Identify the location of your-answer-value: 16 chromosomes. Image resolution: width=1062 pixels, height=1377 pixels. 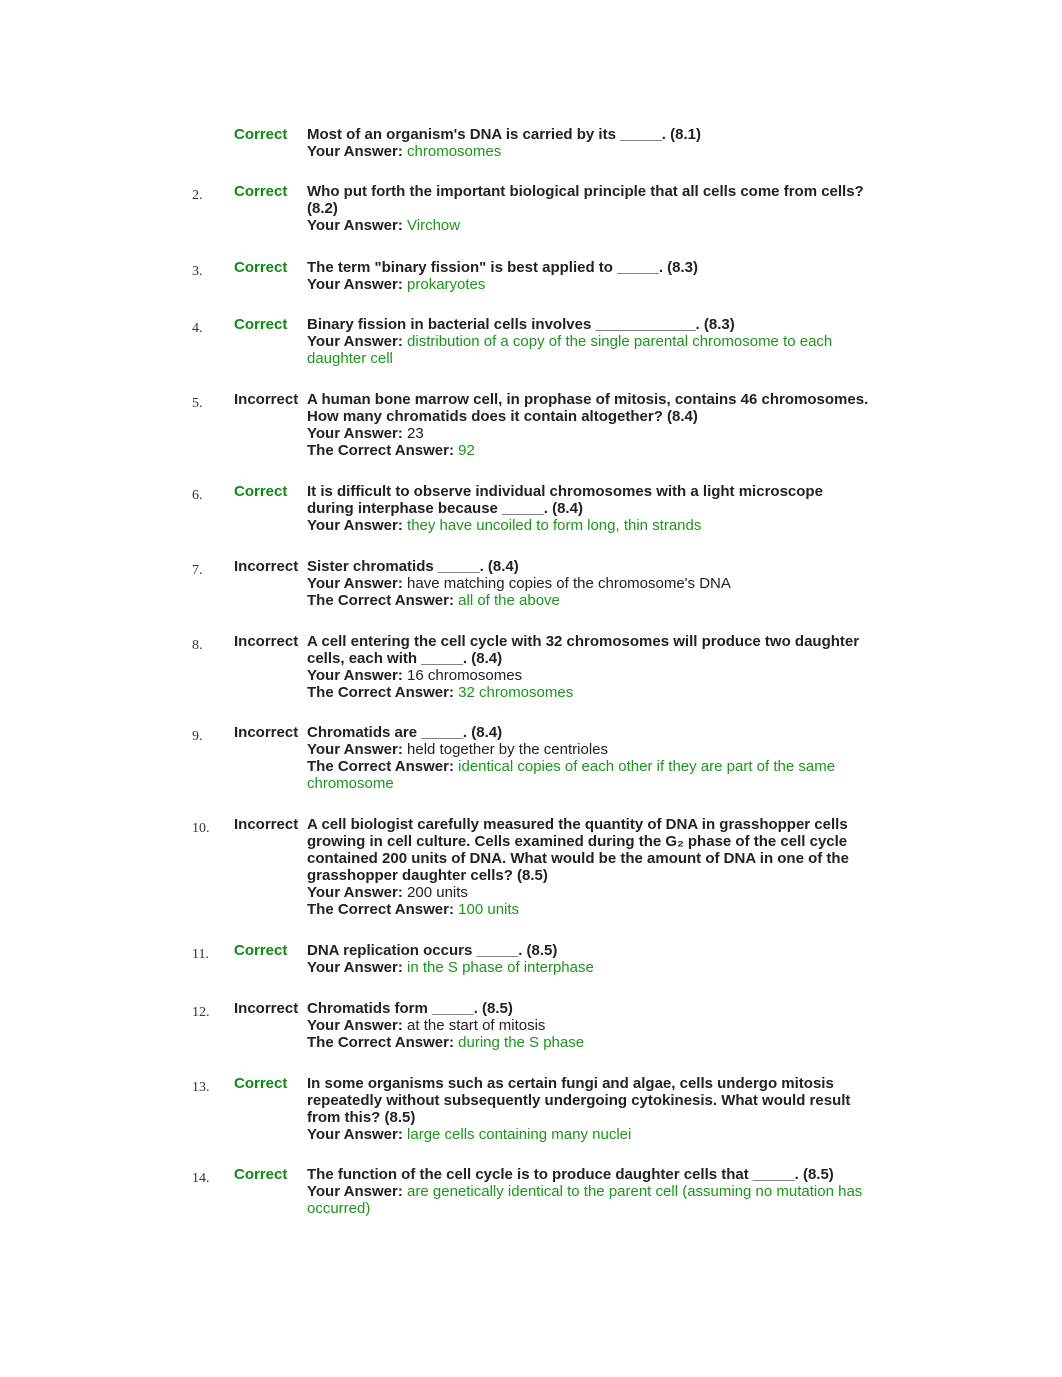
(465, 675).